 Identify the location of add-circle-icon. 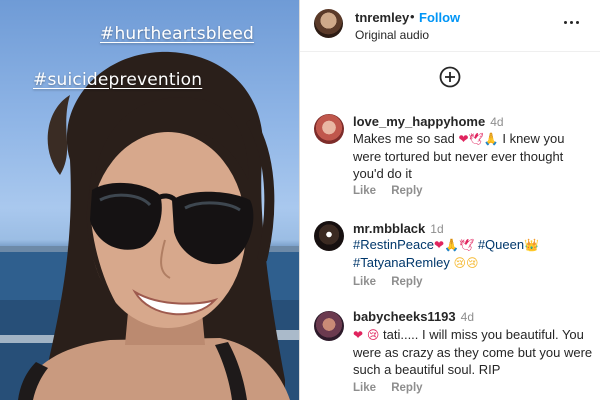
(450, 77).